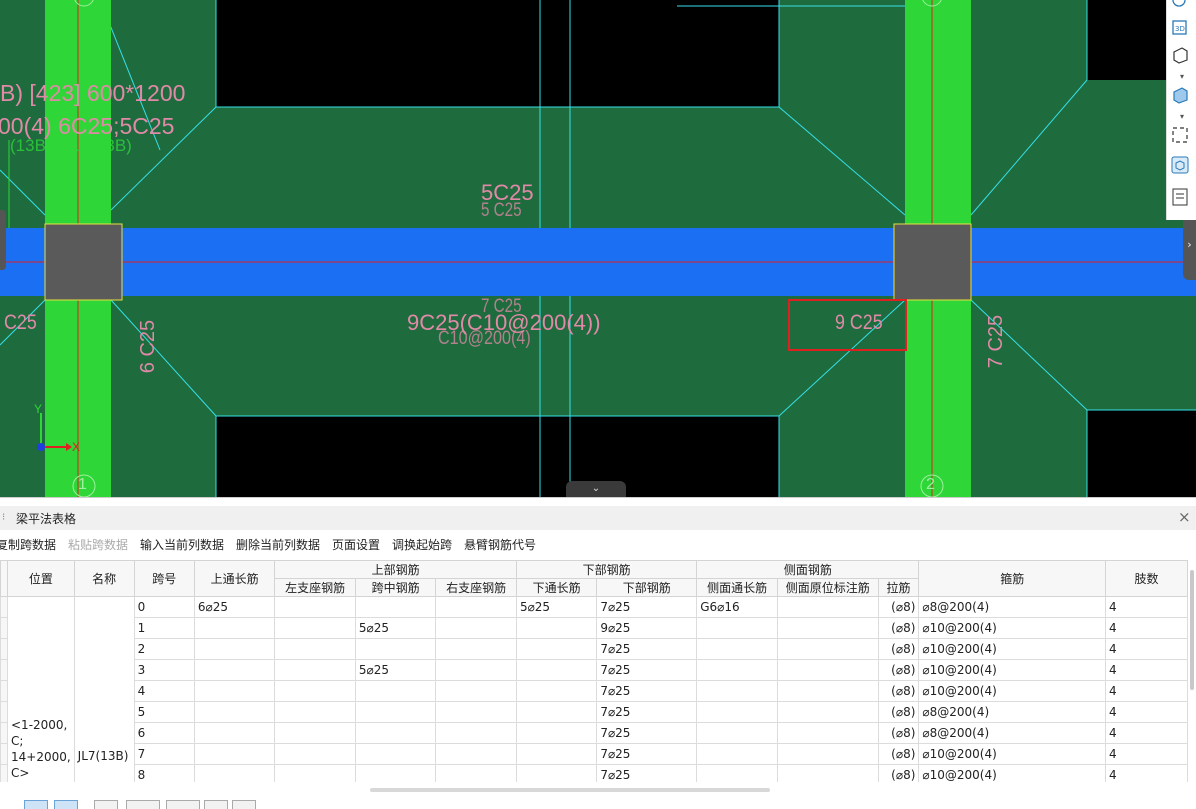 The image size is (1196, 809). I want to click on span-cell: 5, so click(164, 712).